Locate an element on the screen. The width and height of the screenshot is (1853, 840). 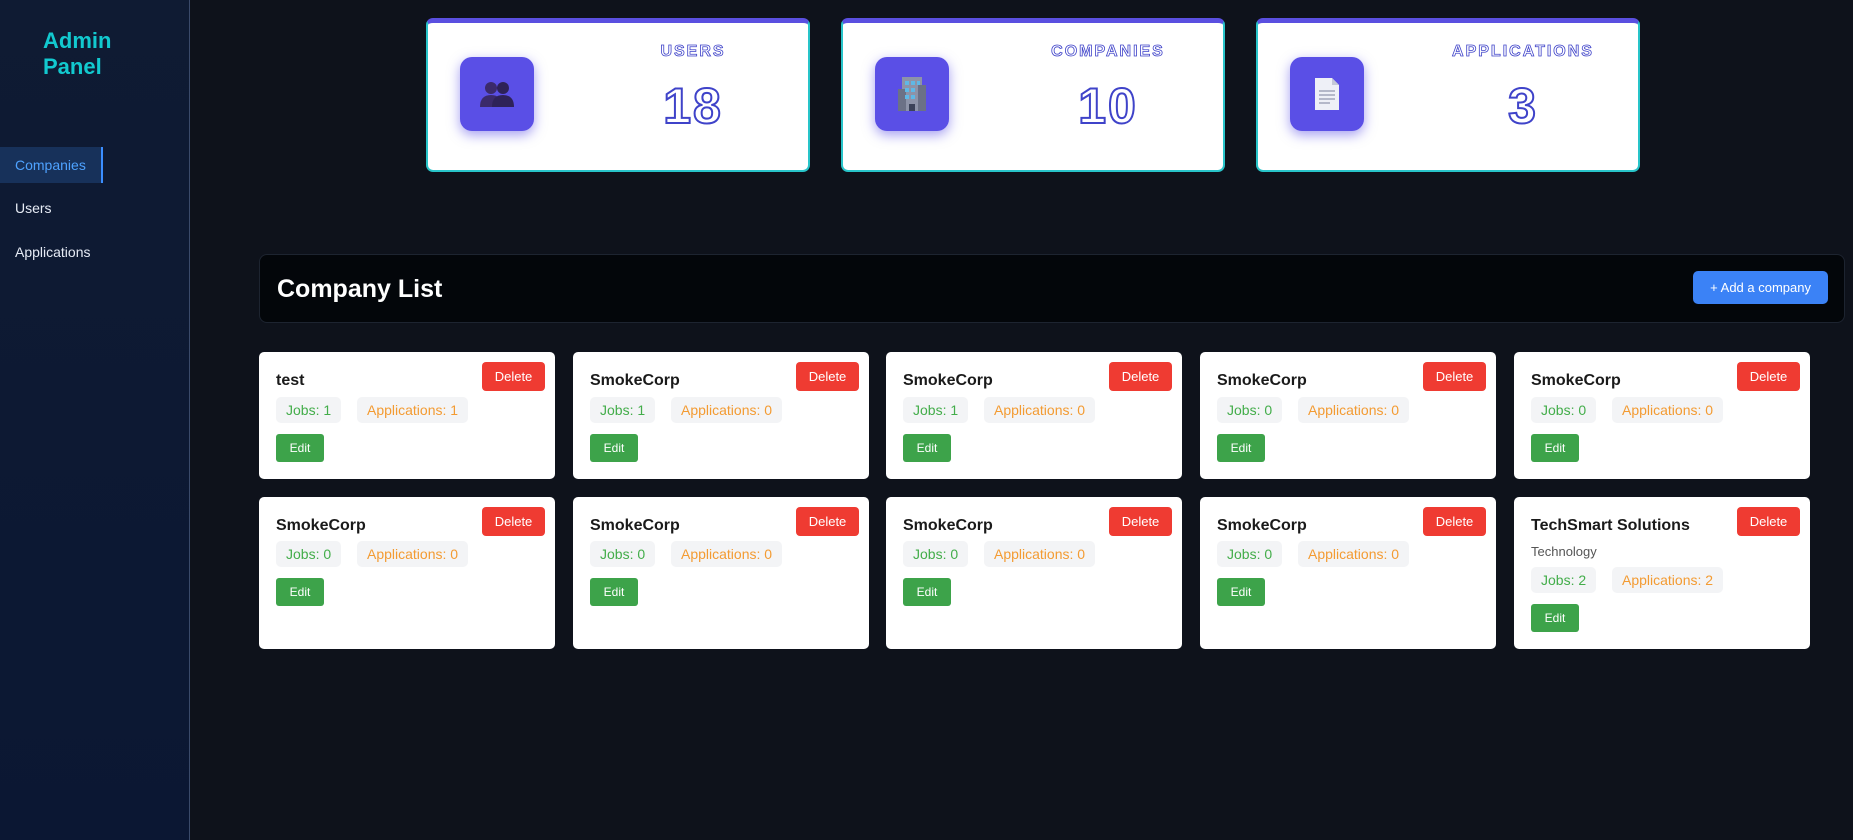
company-name: TechSmart Solutions is located at coordinates (1610, 525).